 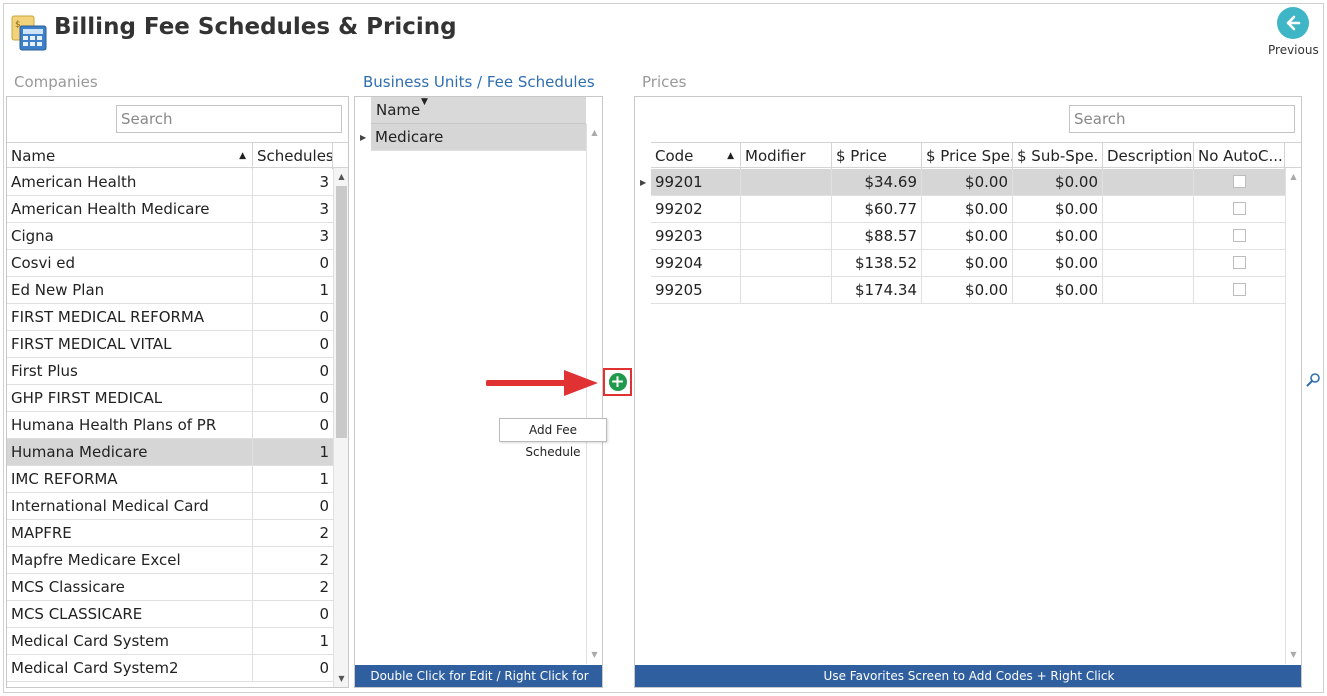 I want to click on previous-button: Previous, so click(x=1293, y=33).